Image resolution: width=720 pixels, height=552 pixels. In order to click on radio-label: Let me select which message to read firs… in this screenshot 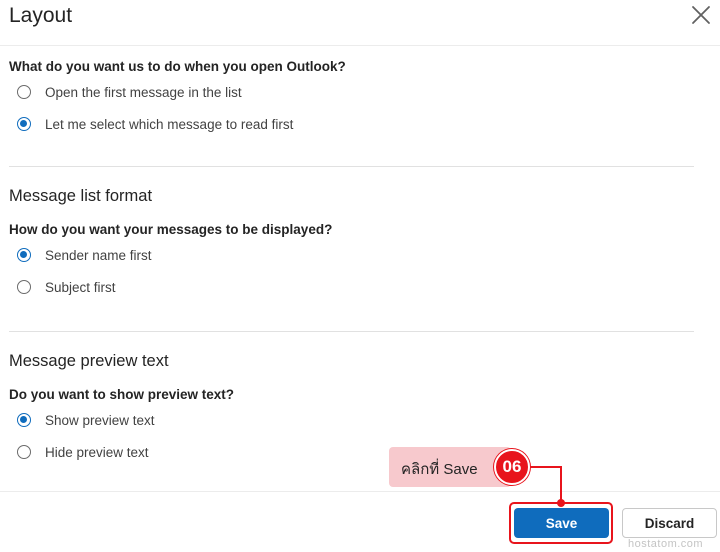, I will do `click(169, 124)`.